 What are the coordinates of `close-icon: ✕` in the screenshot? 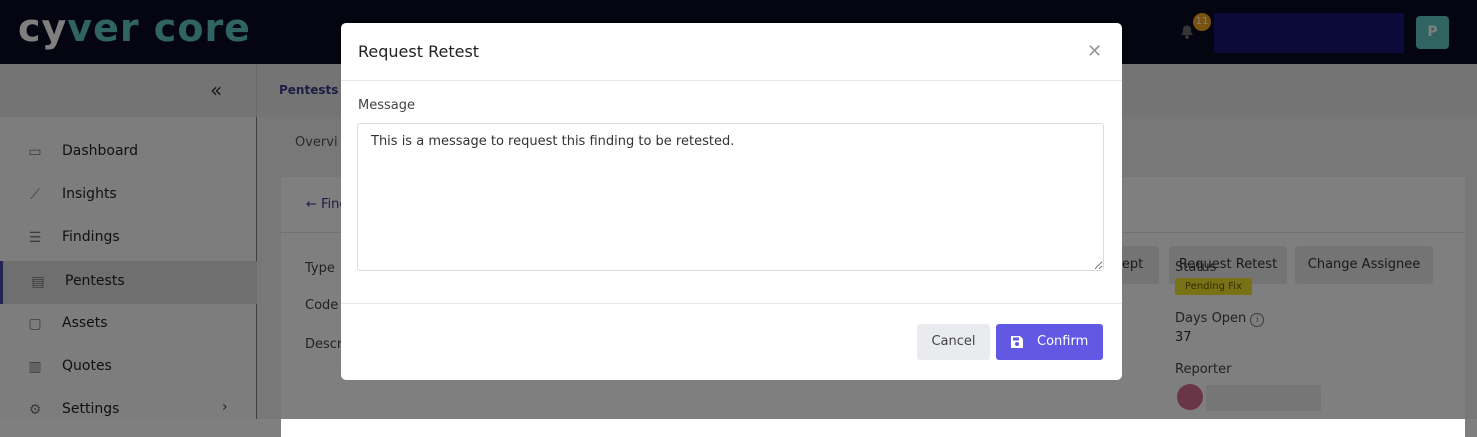 It's located at (1094, 51).